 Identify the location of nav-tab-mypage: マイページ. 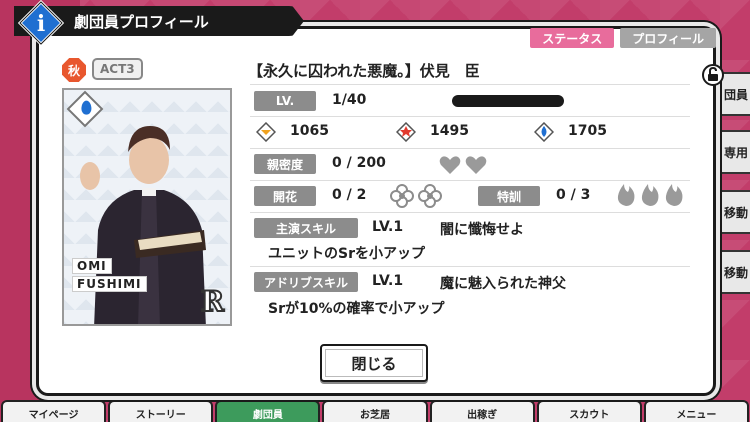
(54, 411).